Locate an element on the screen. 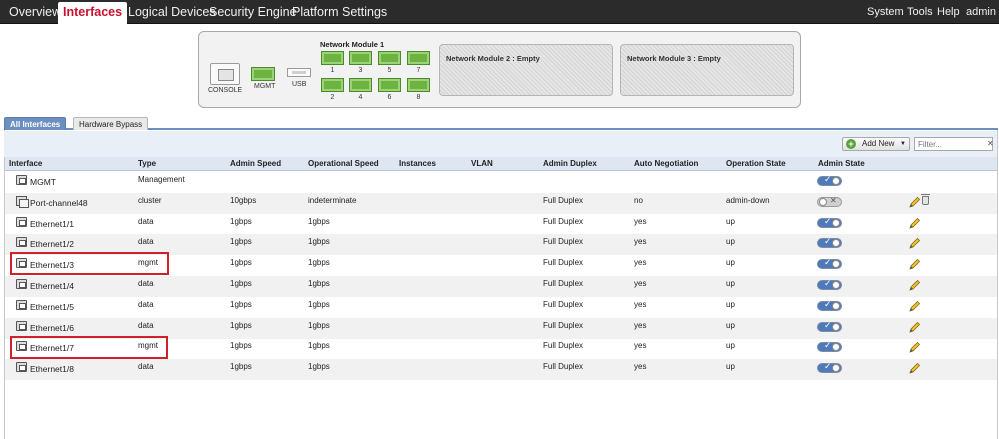  interface-name-cell: MGMT is located at coordinates (43, 182).